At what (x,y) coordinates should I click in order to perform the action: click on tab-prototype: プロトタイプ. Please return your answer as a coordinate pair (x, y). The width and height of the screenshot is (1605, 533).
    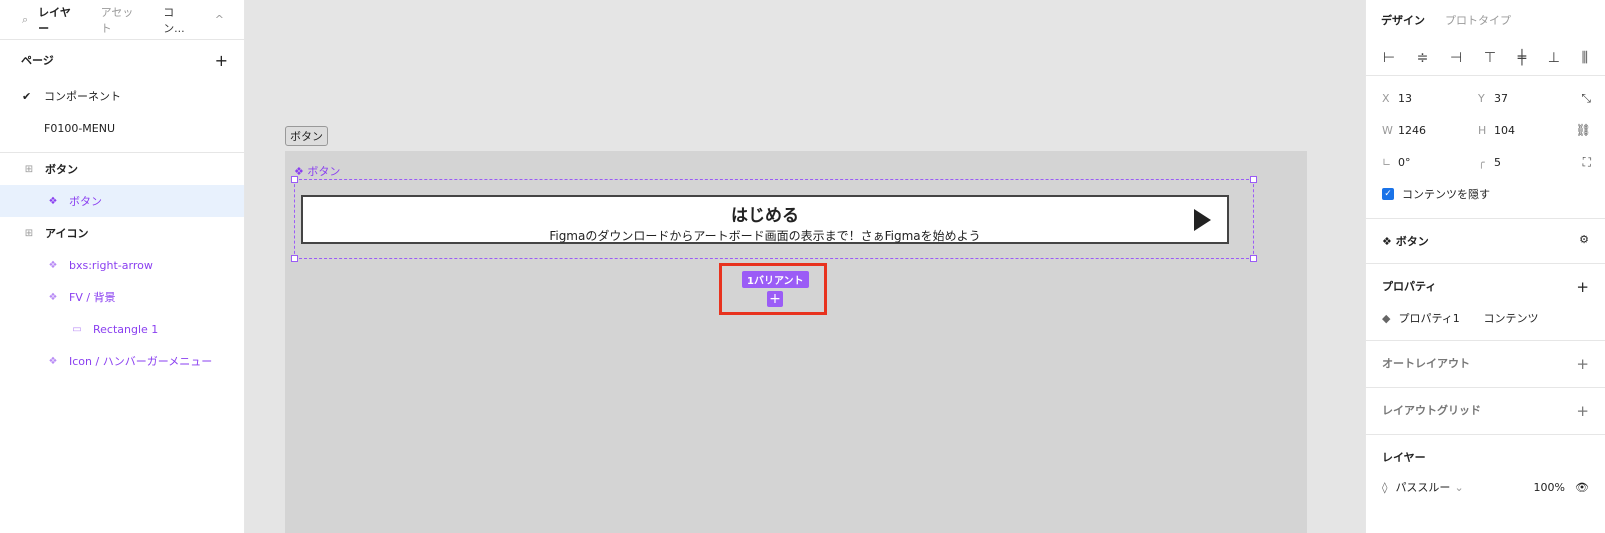
    Looking at the image, I should click on (1478, 20).